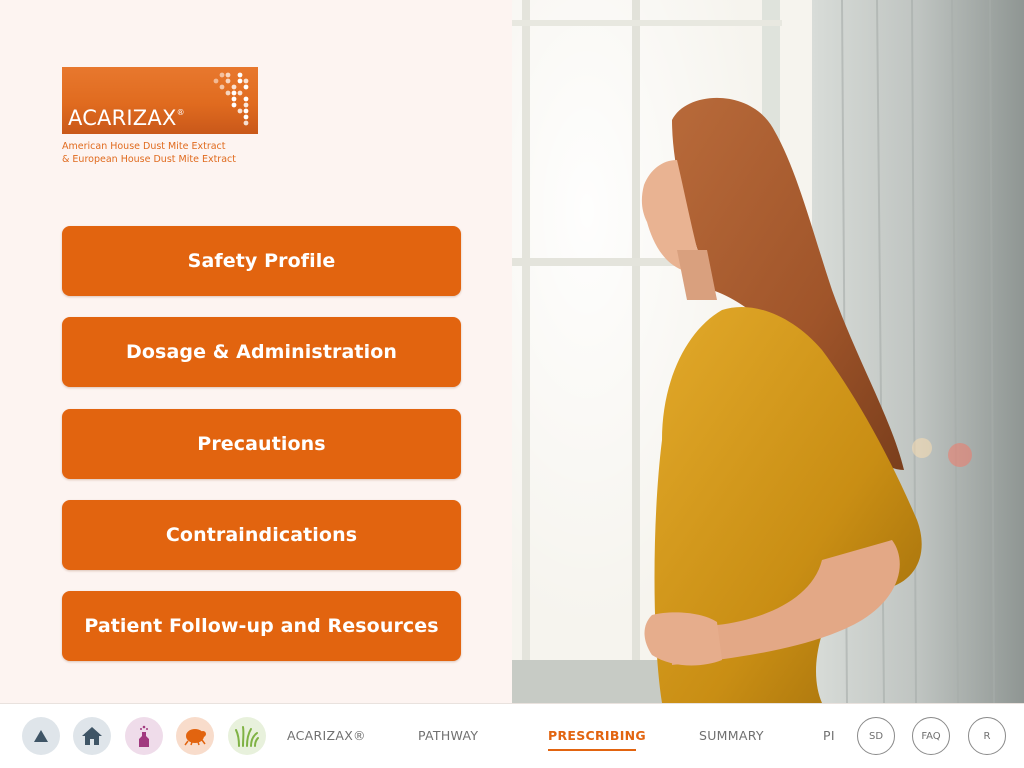 The height and width of the screenshot is (768, 1024). I want to click on active-tab-underline, so click(592, 750).